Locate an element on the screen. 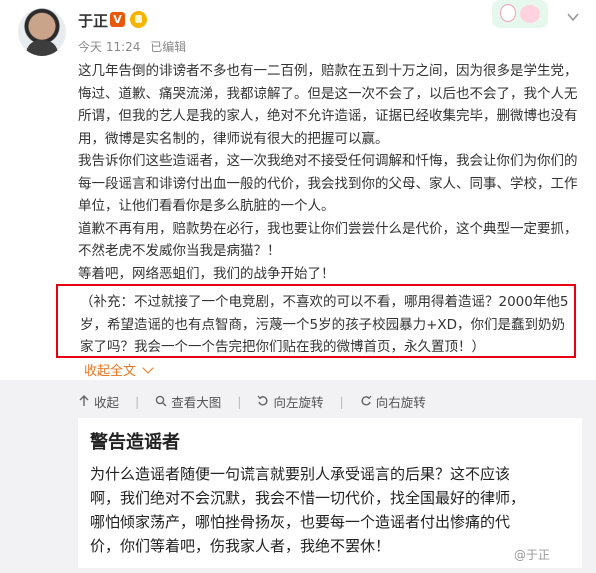  chevron-down-icon is located at coordinates (573, 17).